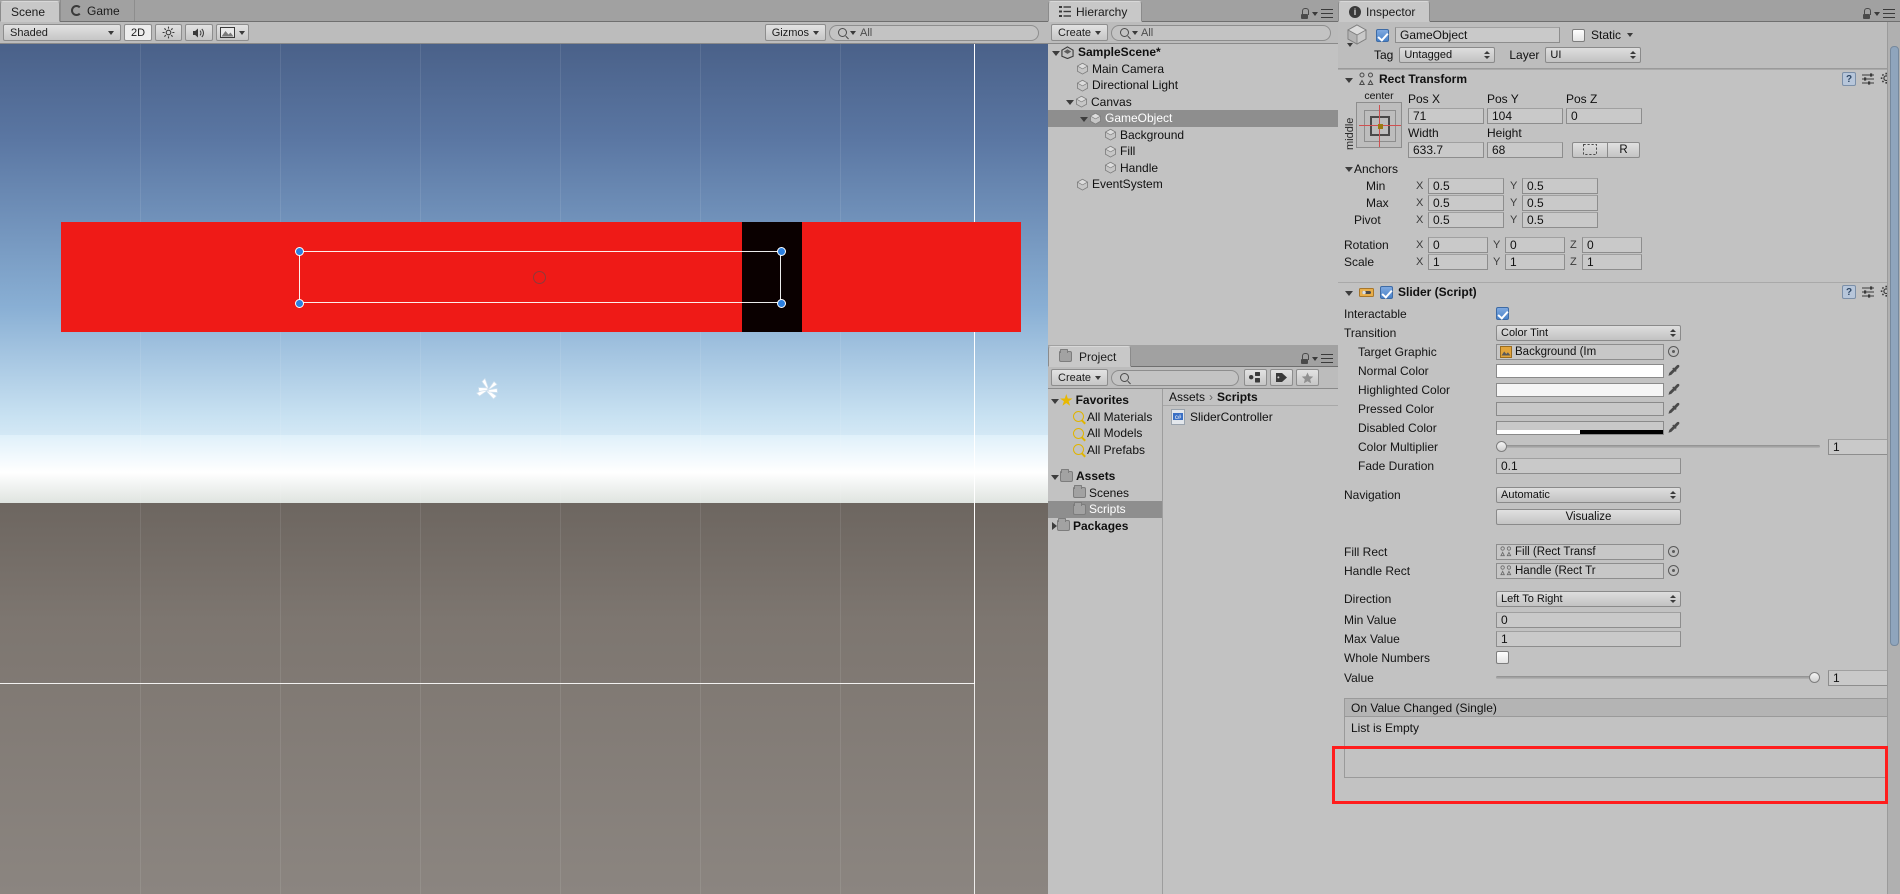 This screenshot has height=894, width=1900. Describe the element at coordinates (1560, 202) in the screenshot. I see `anchor-max-y-input: 0.5` at that location.